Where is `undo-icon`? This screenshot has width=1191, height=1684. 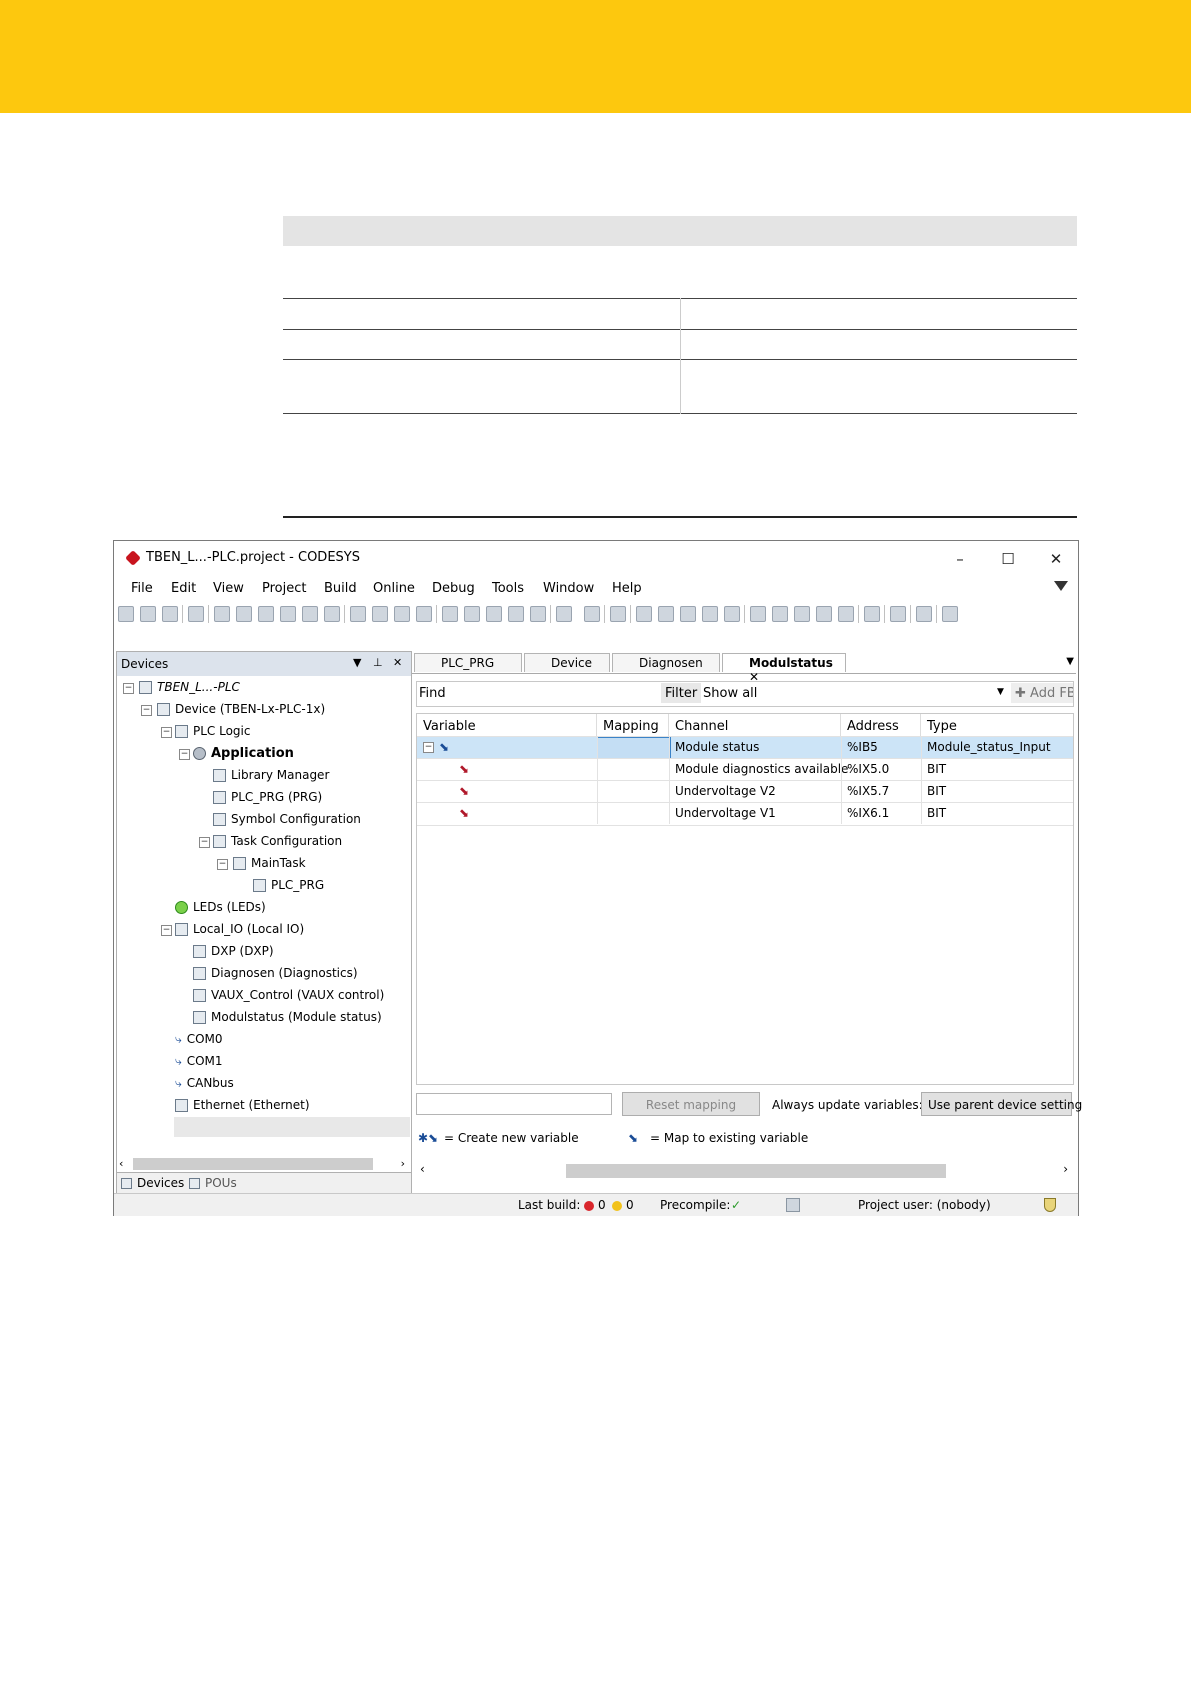 undo-icon is located at coordinates (222, 614).